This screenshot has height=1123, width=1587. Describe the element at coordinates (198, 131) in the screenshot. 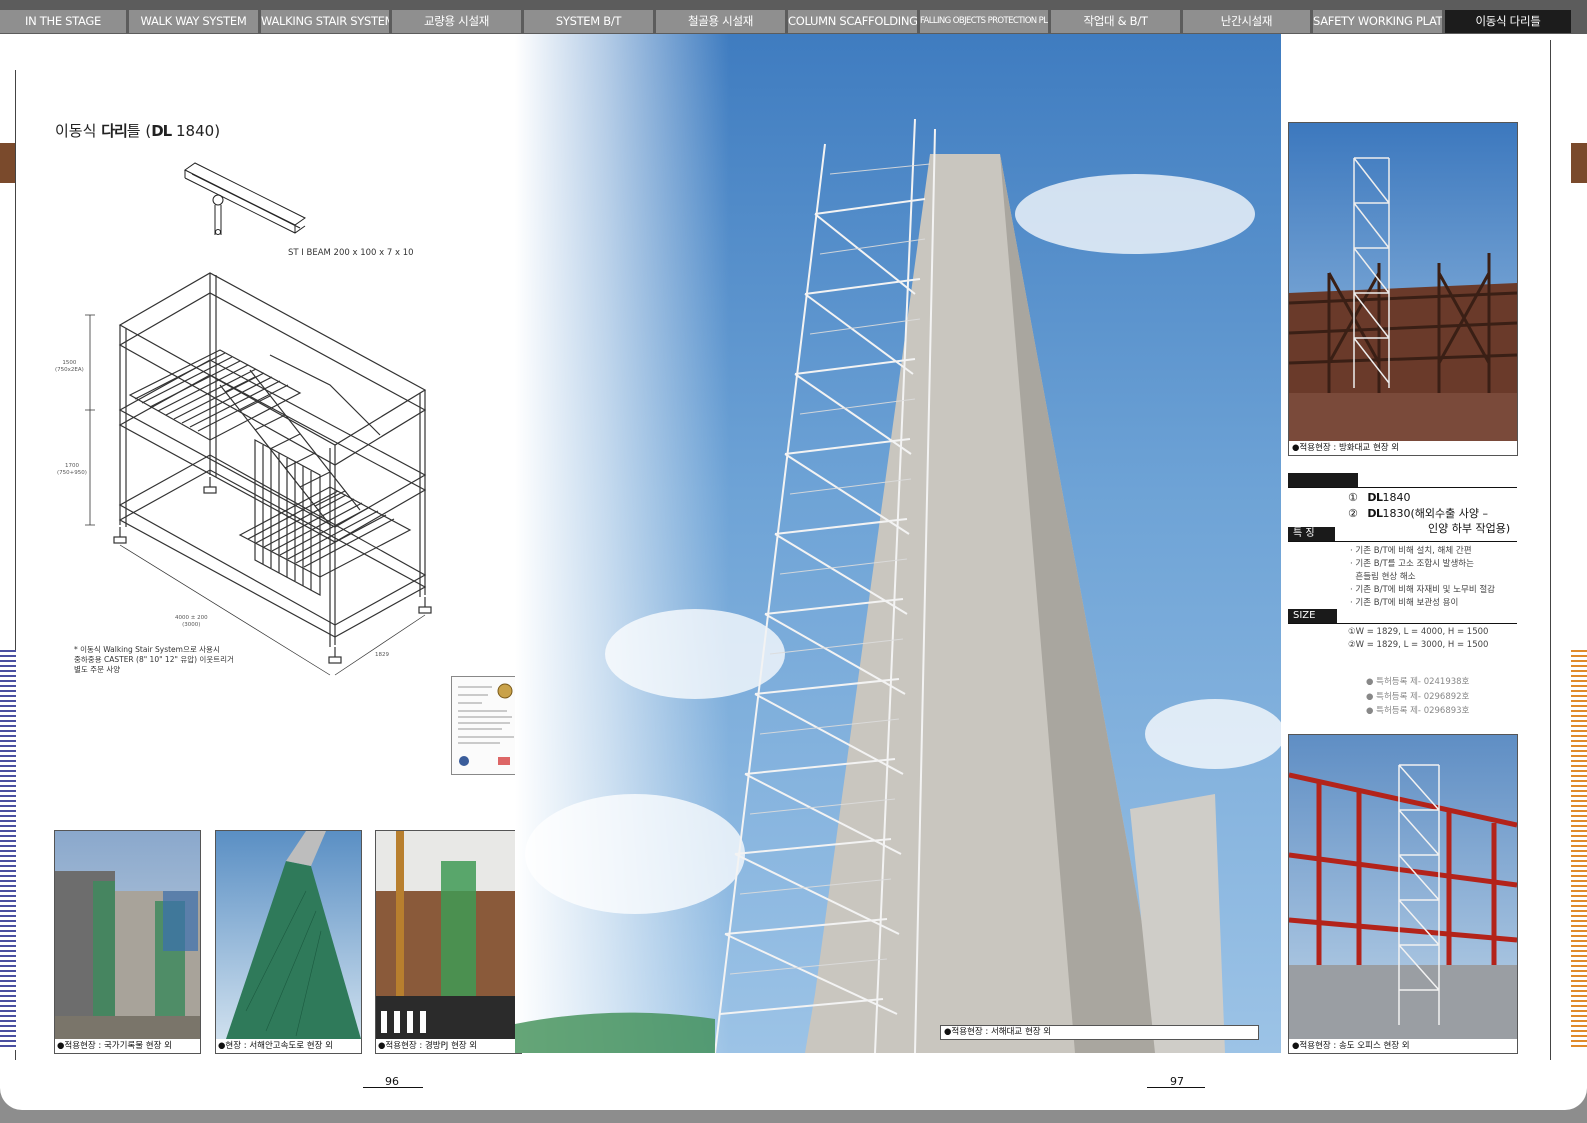

I see `title-model-number: 1840)` at that location.